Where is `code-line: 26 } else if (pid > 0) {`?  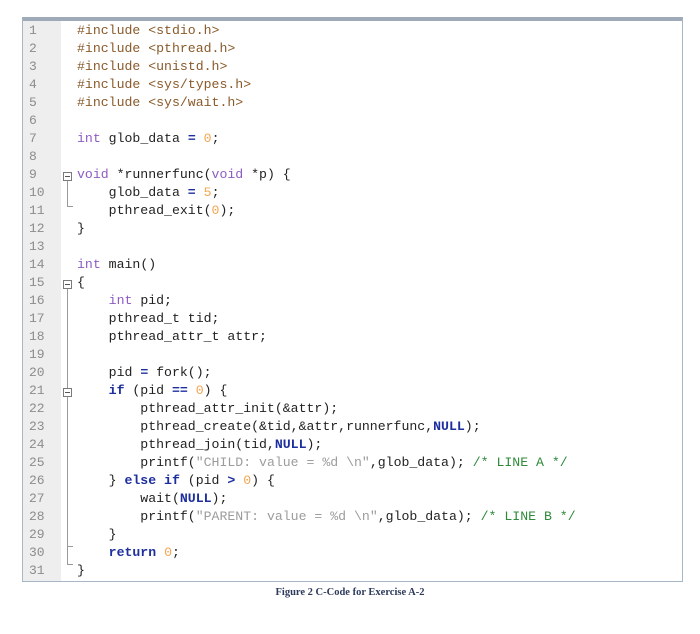
code-line: 26 } else if (pid > 0) { is located at coordinates (352, 481).